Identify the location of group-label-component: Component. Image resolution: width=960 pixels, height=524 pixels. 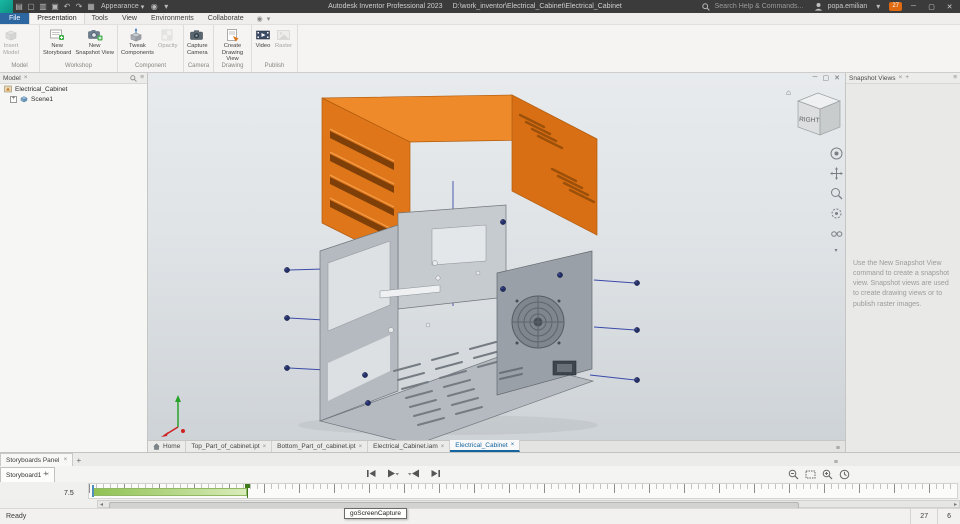
(150, 66).